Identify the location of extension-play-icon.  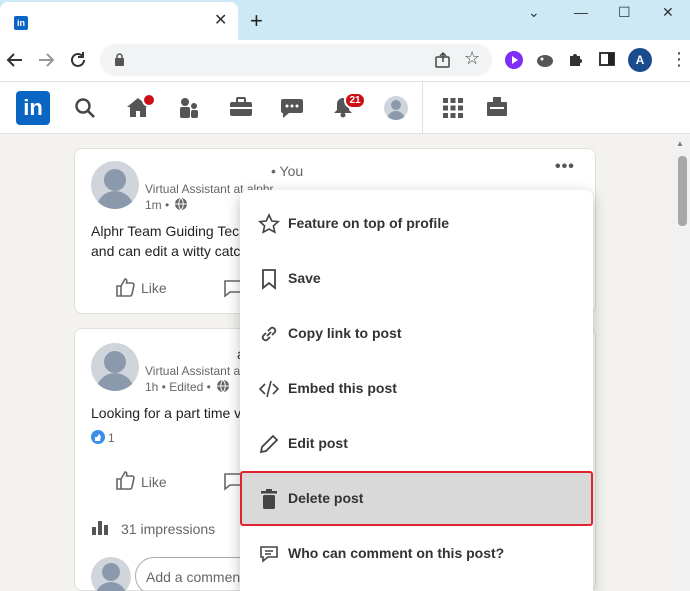
(514, 60).